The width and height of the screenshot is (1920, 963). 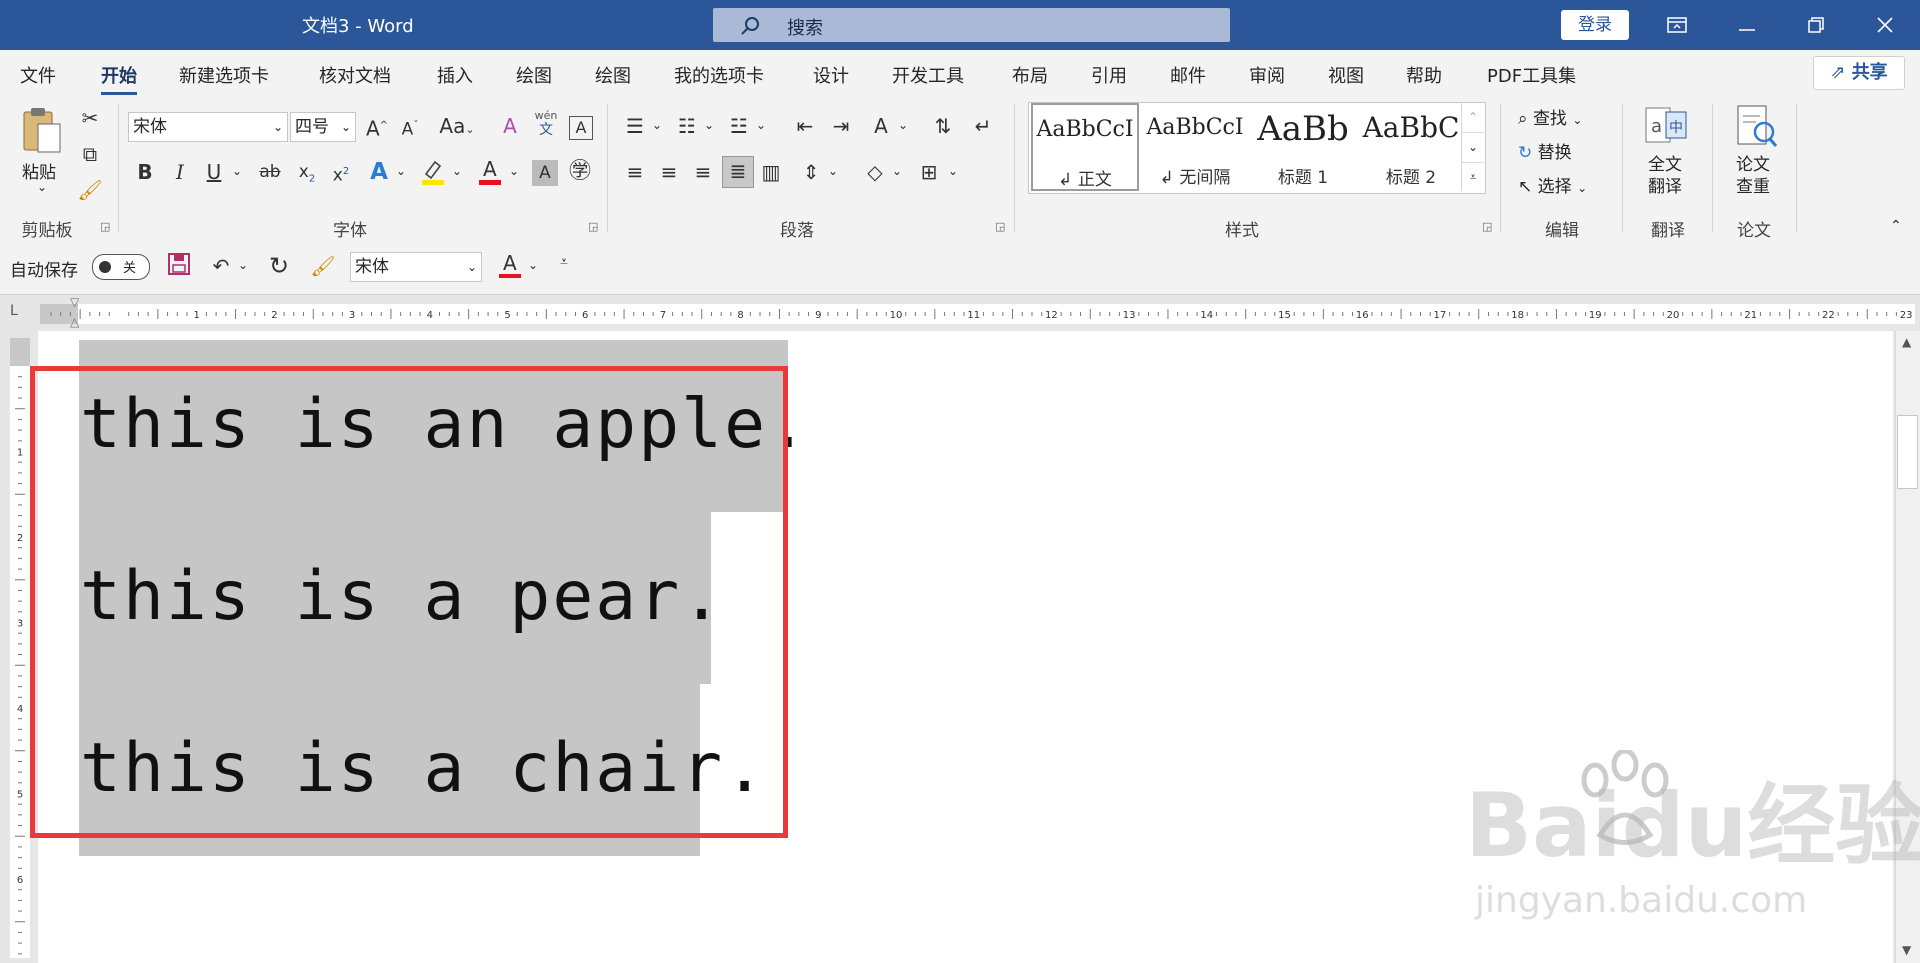 I want to click on tab-help: 帮助, so click(x=1424, y=75).